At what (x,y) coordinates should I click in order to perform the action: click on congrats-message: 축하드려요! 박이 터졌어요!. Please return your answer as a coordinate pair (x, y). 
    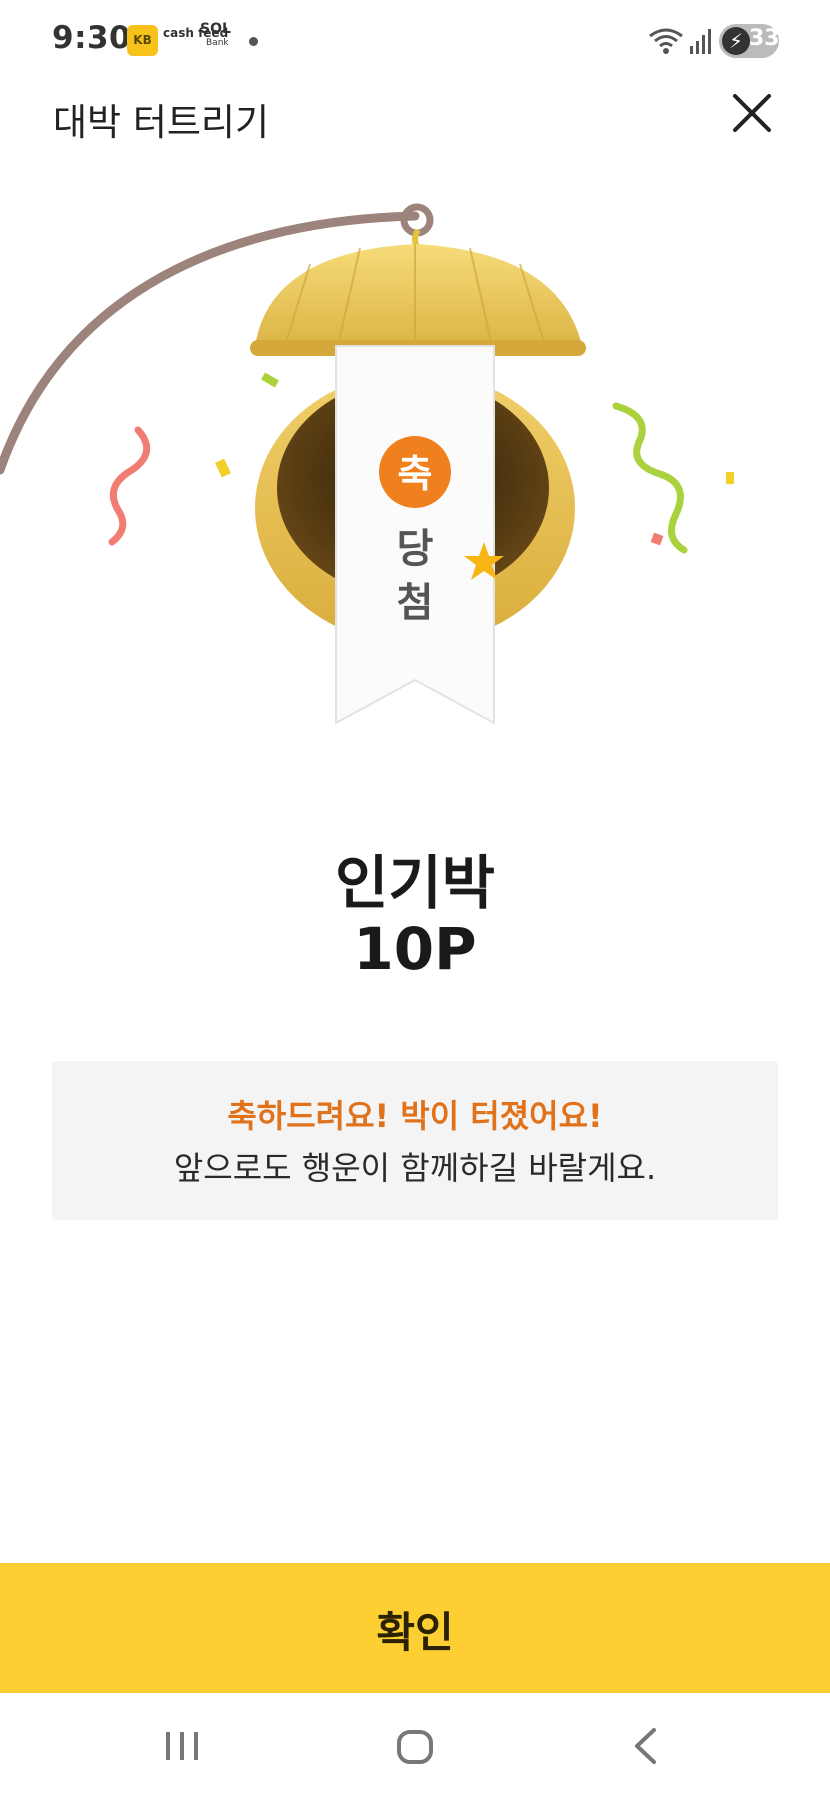
    Looking at the image, I should click on (415, 1116).